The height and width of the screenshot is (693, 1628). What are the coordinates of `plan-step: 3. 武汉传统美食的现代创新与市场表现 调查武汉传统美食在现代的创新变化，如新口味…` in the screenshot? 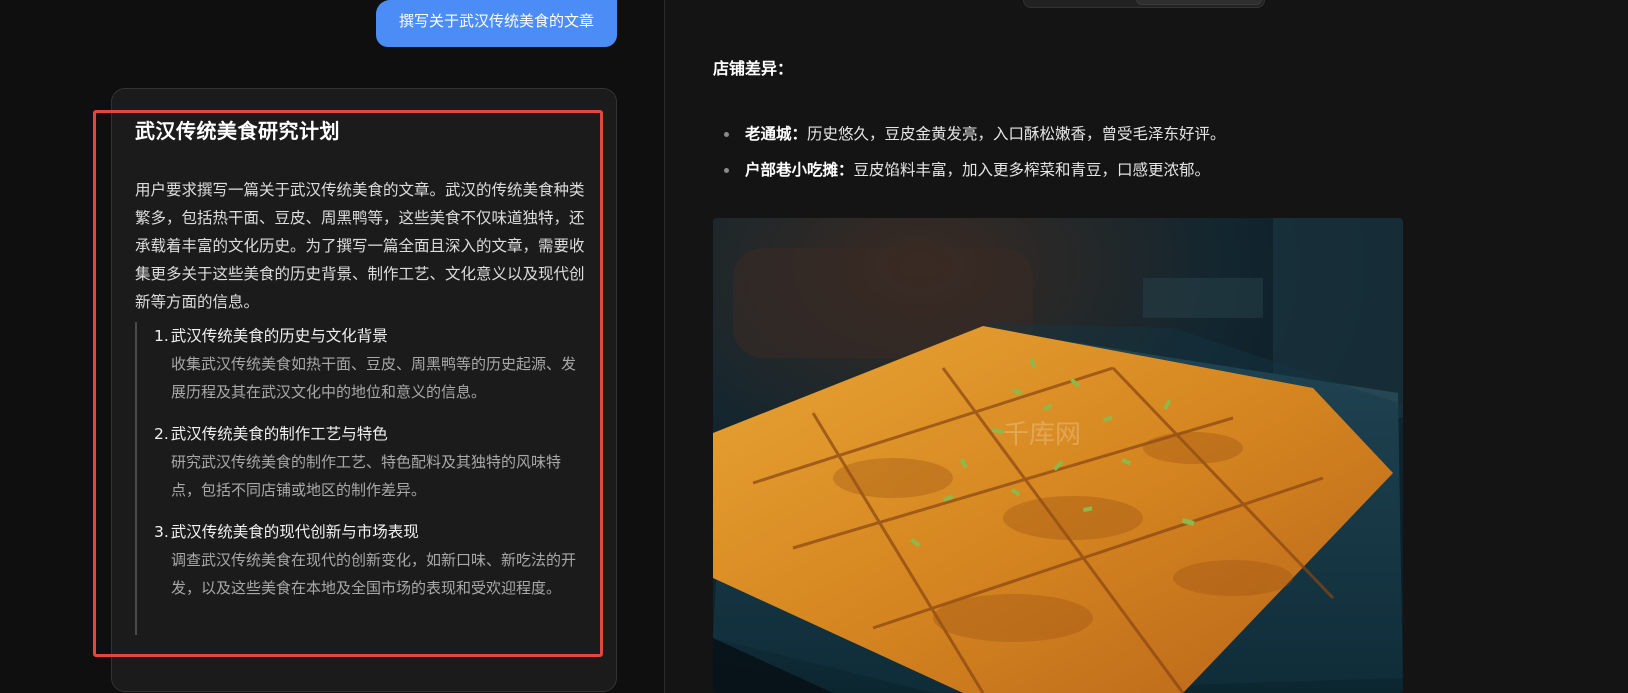 It's located at (372, 560).